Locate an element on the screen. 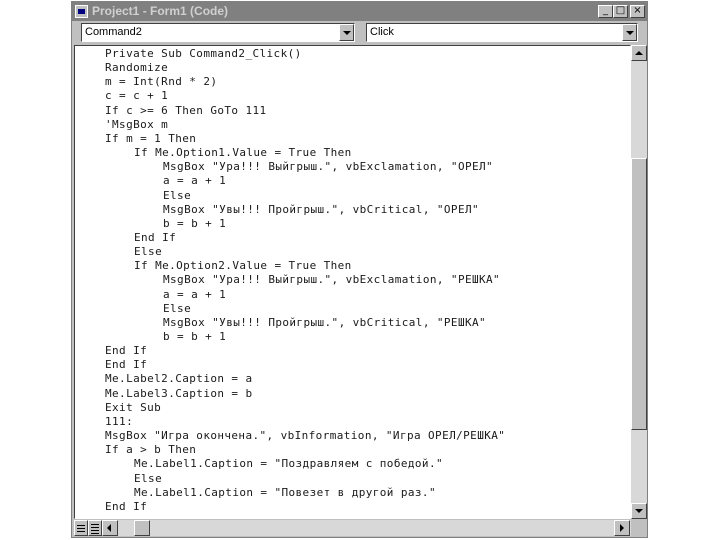 The image size is (720, 540). procedure-view-button is located at coordinates (81, 528).